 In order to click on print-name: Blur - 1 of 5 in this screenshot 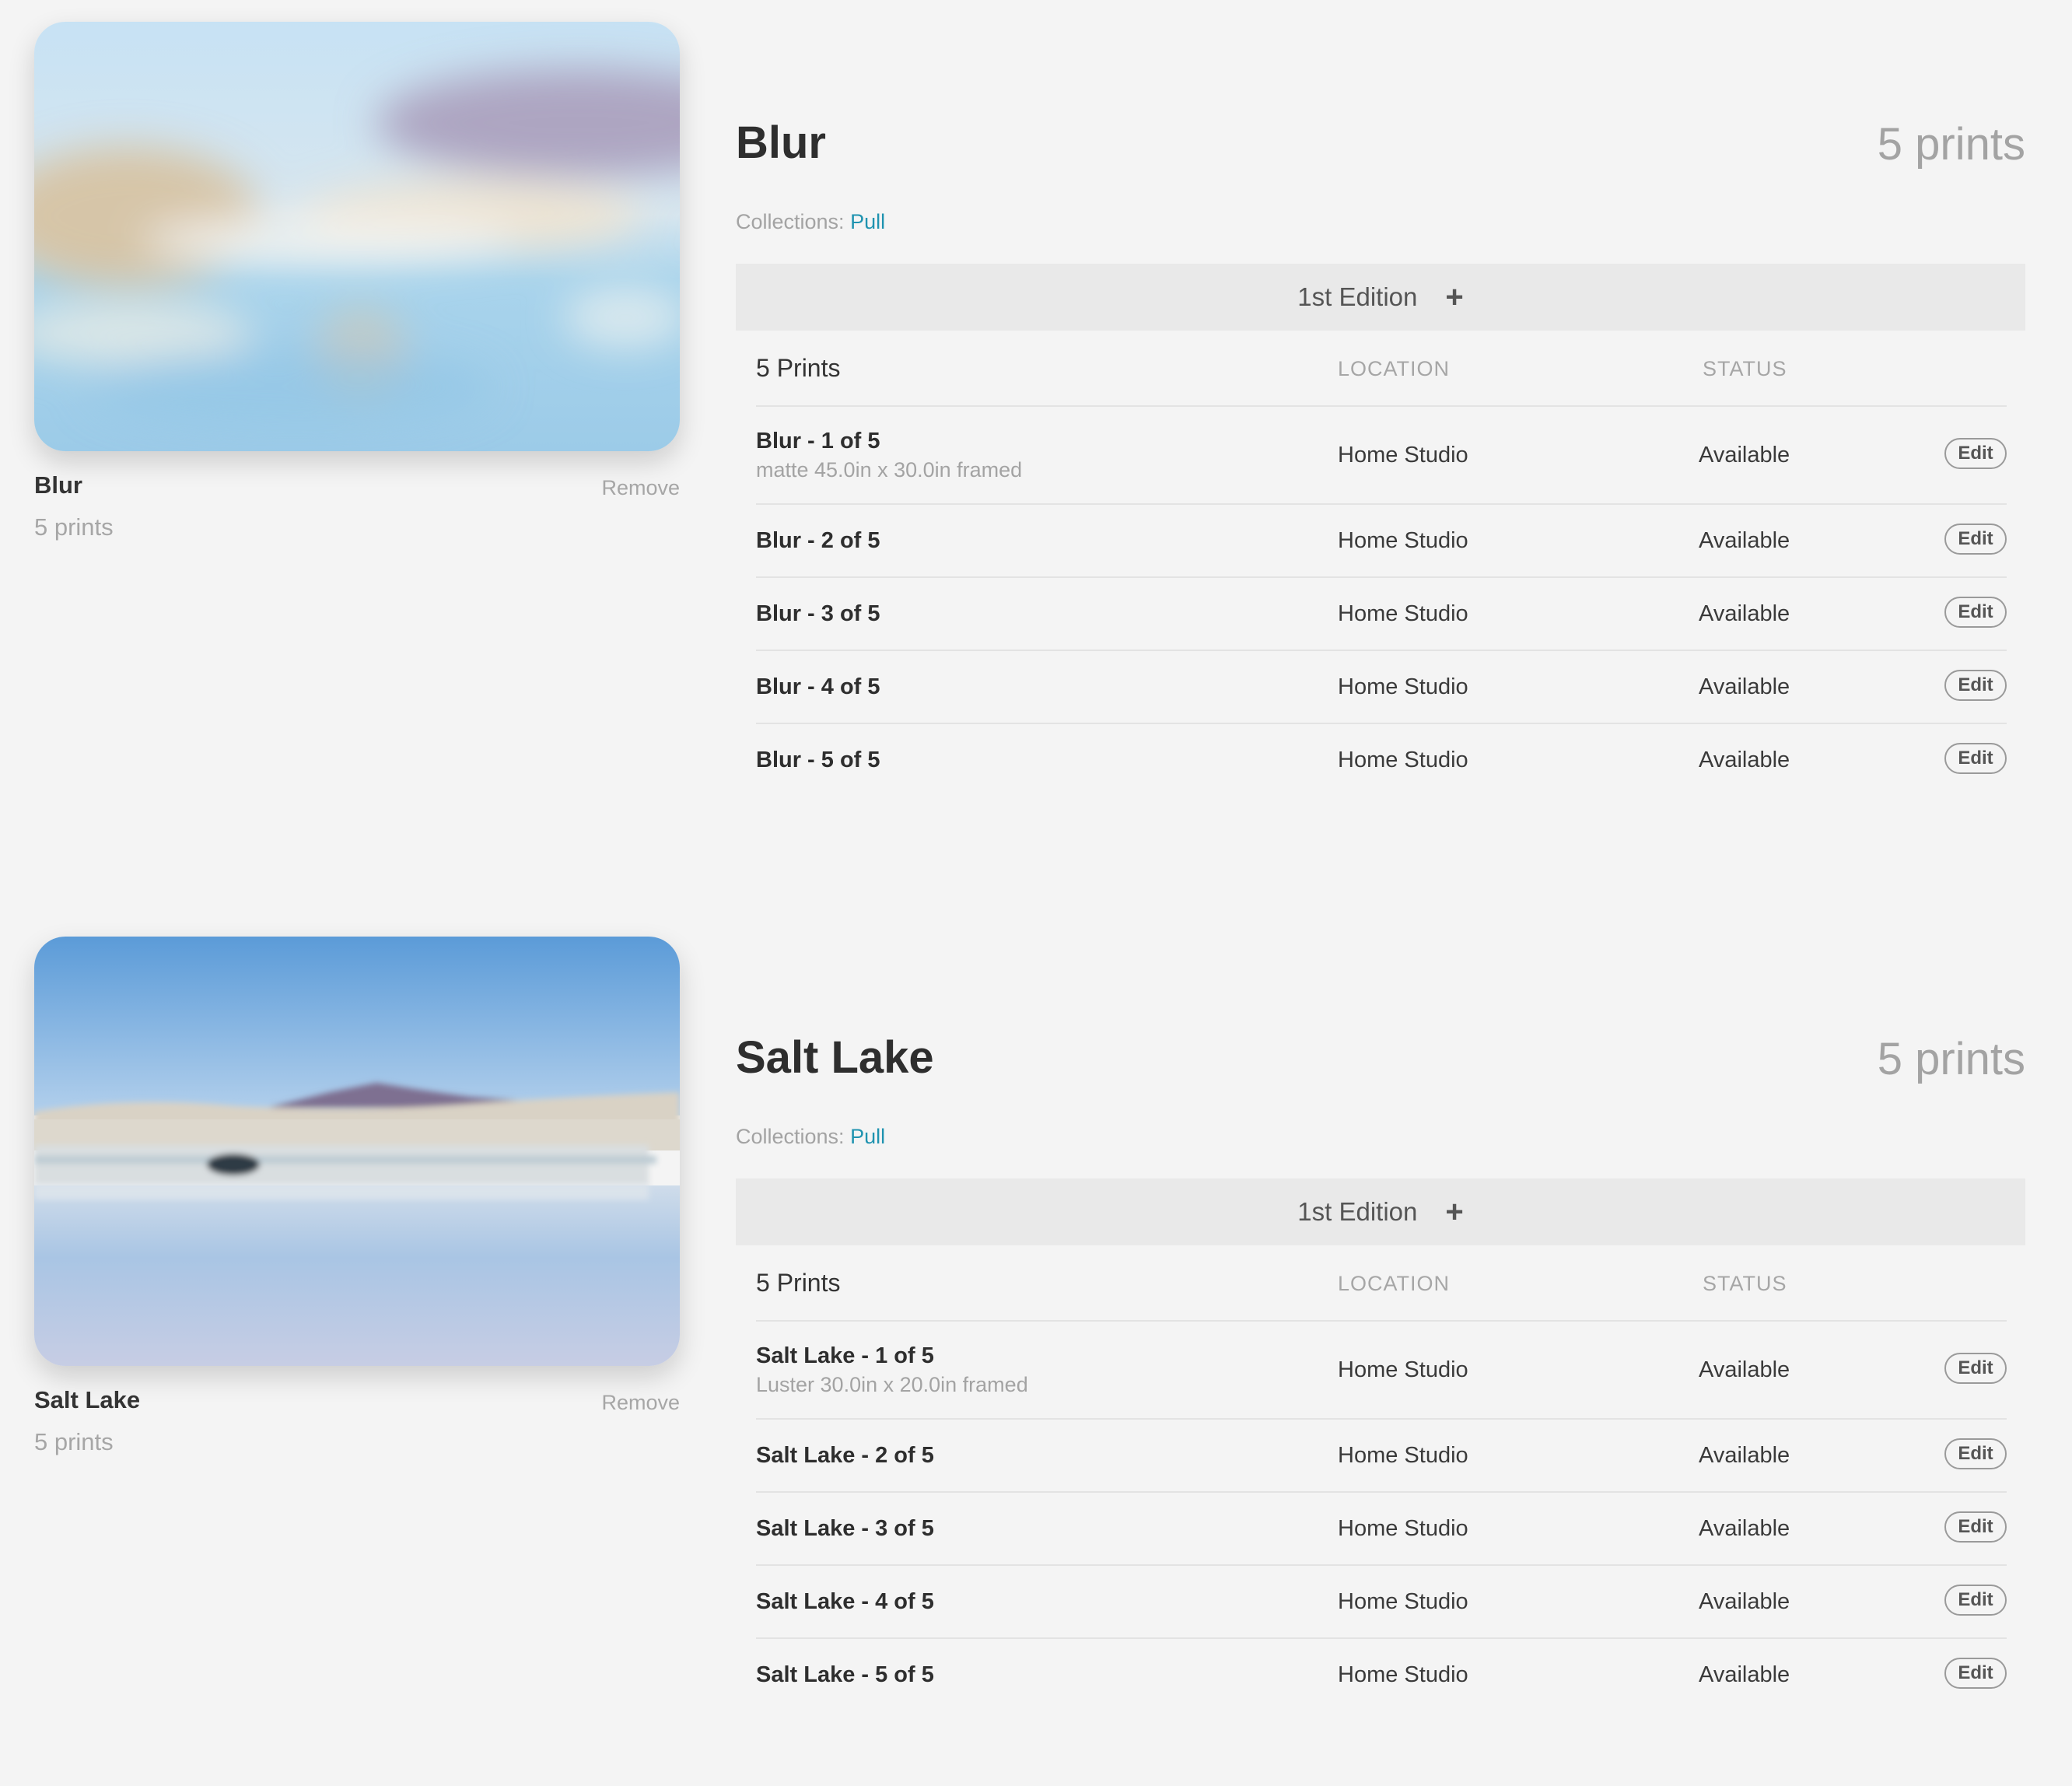, I will do `click(818, 441)`.